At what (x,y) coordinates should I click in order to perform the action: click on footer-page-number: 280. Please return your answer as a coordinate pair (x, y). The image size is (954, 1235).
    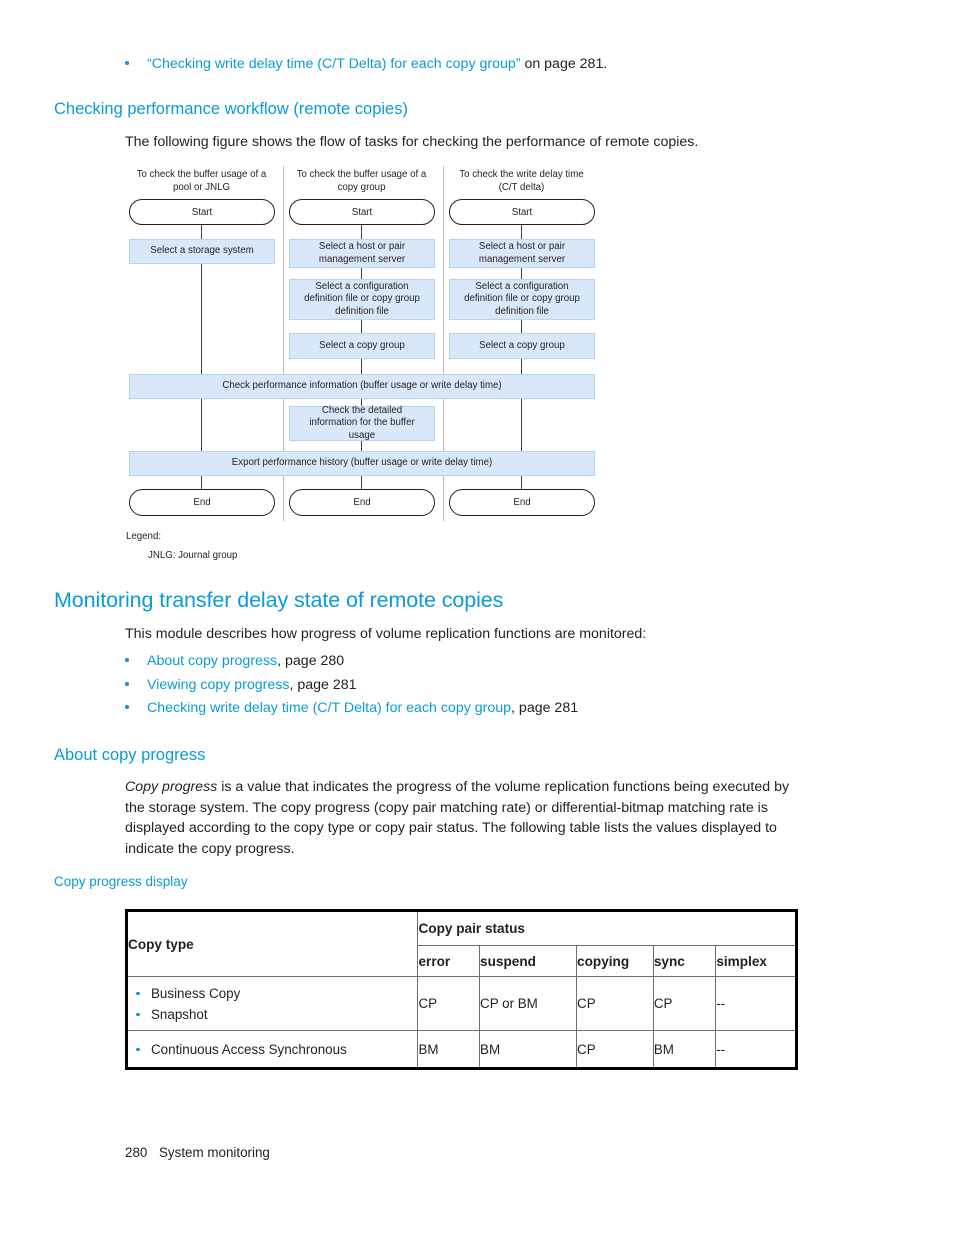
    Looking at the image, I should click on (136, 1152).